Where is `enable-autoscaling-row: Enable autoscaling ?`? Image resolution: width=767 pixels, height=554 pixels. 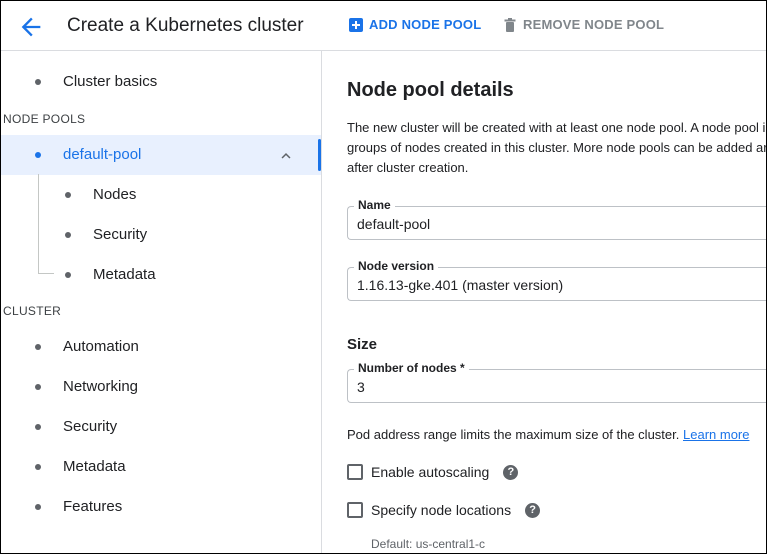 enable-autoscaling-row: Enable autoscaling ? is located at coordinates (433, 472).